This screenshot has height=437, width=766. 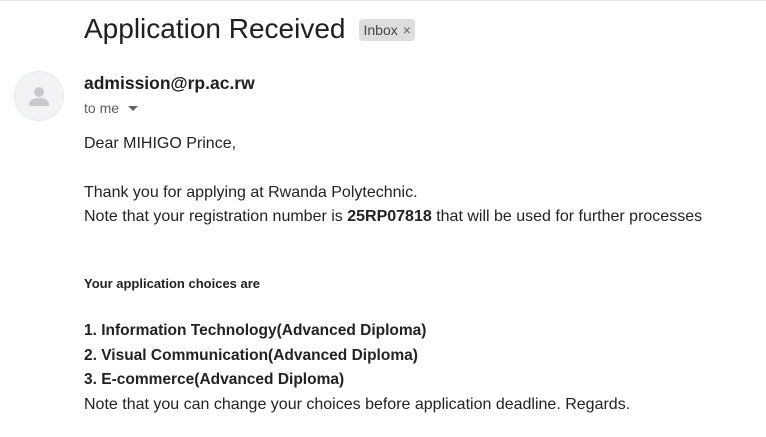 What do you see at coordinates (567, 216) in the screenshot?
I see `registration-suffix: that will be used for further processes` at bounding box center [567, 216].